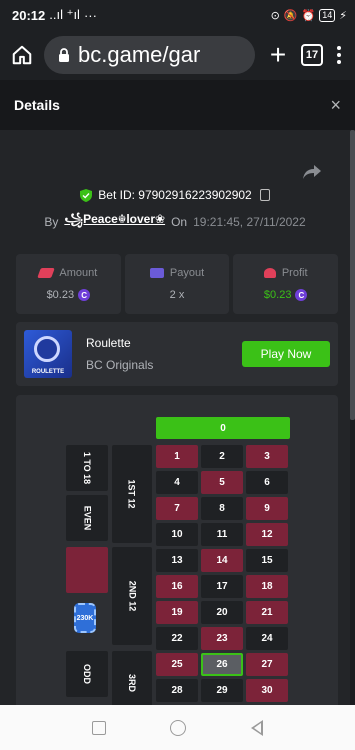 The image size is (355, 750). Describe the element at coordinates (177, 586) in the screenshot. I see `roulette-cell-16: 16` at that location.